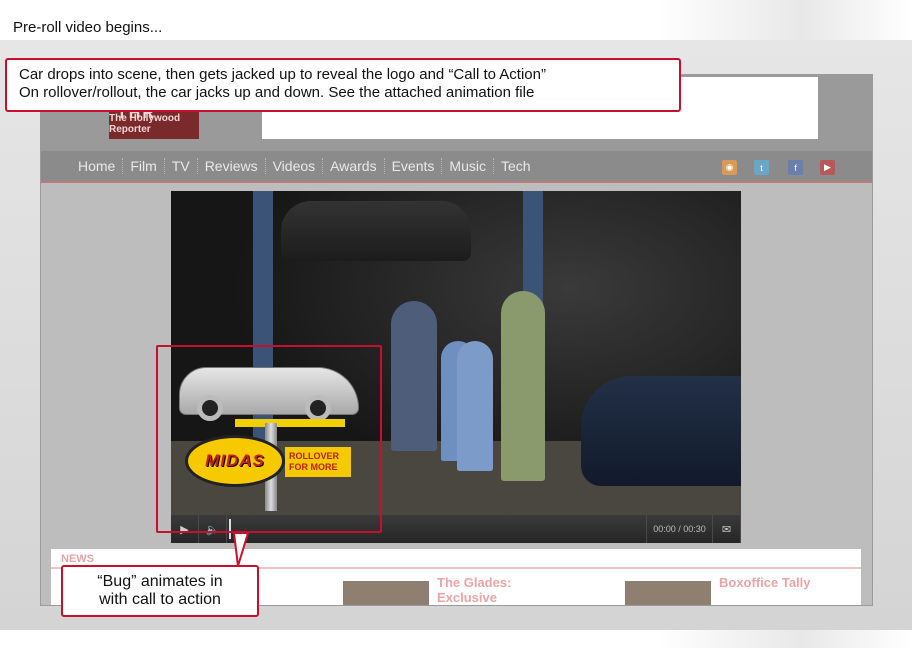 This screenshot has height=648, width=912. What do you see at coordinates (144, 166) in the screenshot?
I see `nav-item-film: Film` at bounding box center [144, 166].